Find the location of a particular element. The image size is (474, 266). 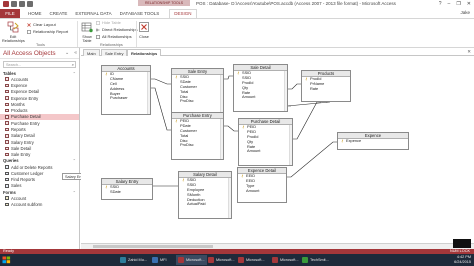

file-tab: FILE is located at coordinates (10, 13).